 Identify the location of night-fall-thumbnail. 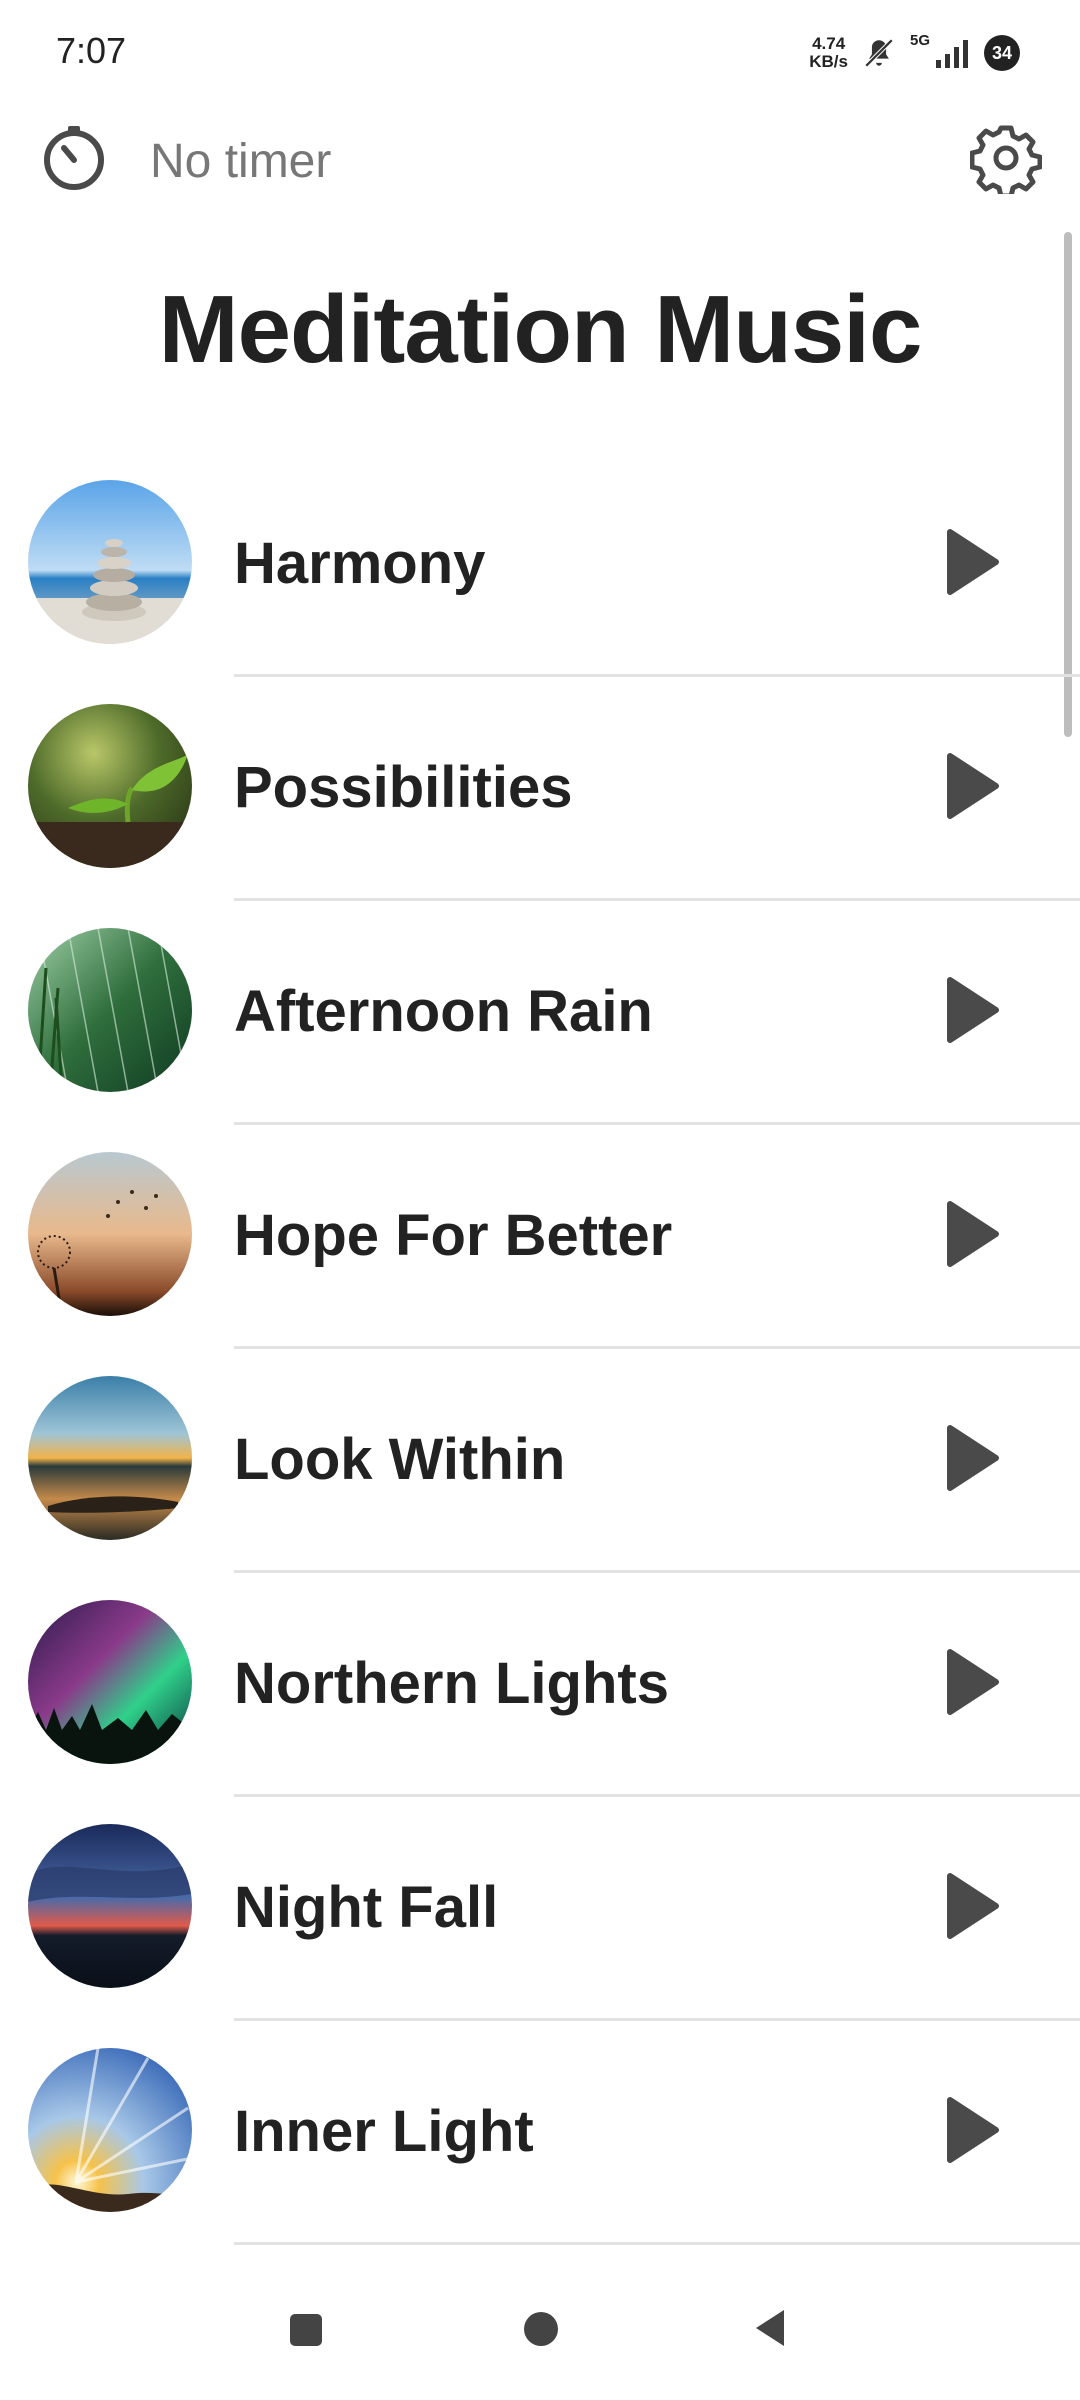
(110, 1906).